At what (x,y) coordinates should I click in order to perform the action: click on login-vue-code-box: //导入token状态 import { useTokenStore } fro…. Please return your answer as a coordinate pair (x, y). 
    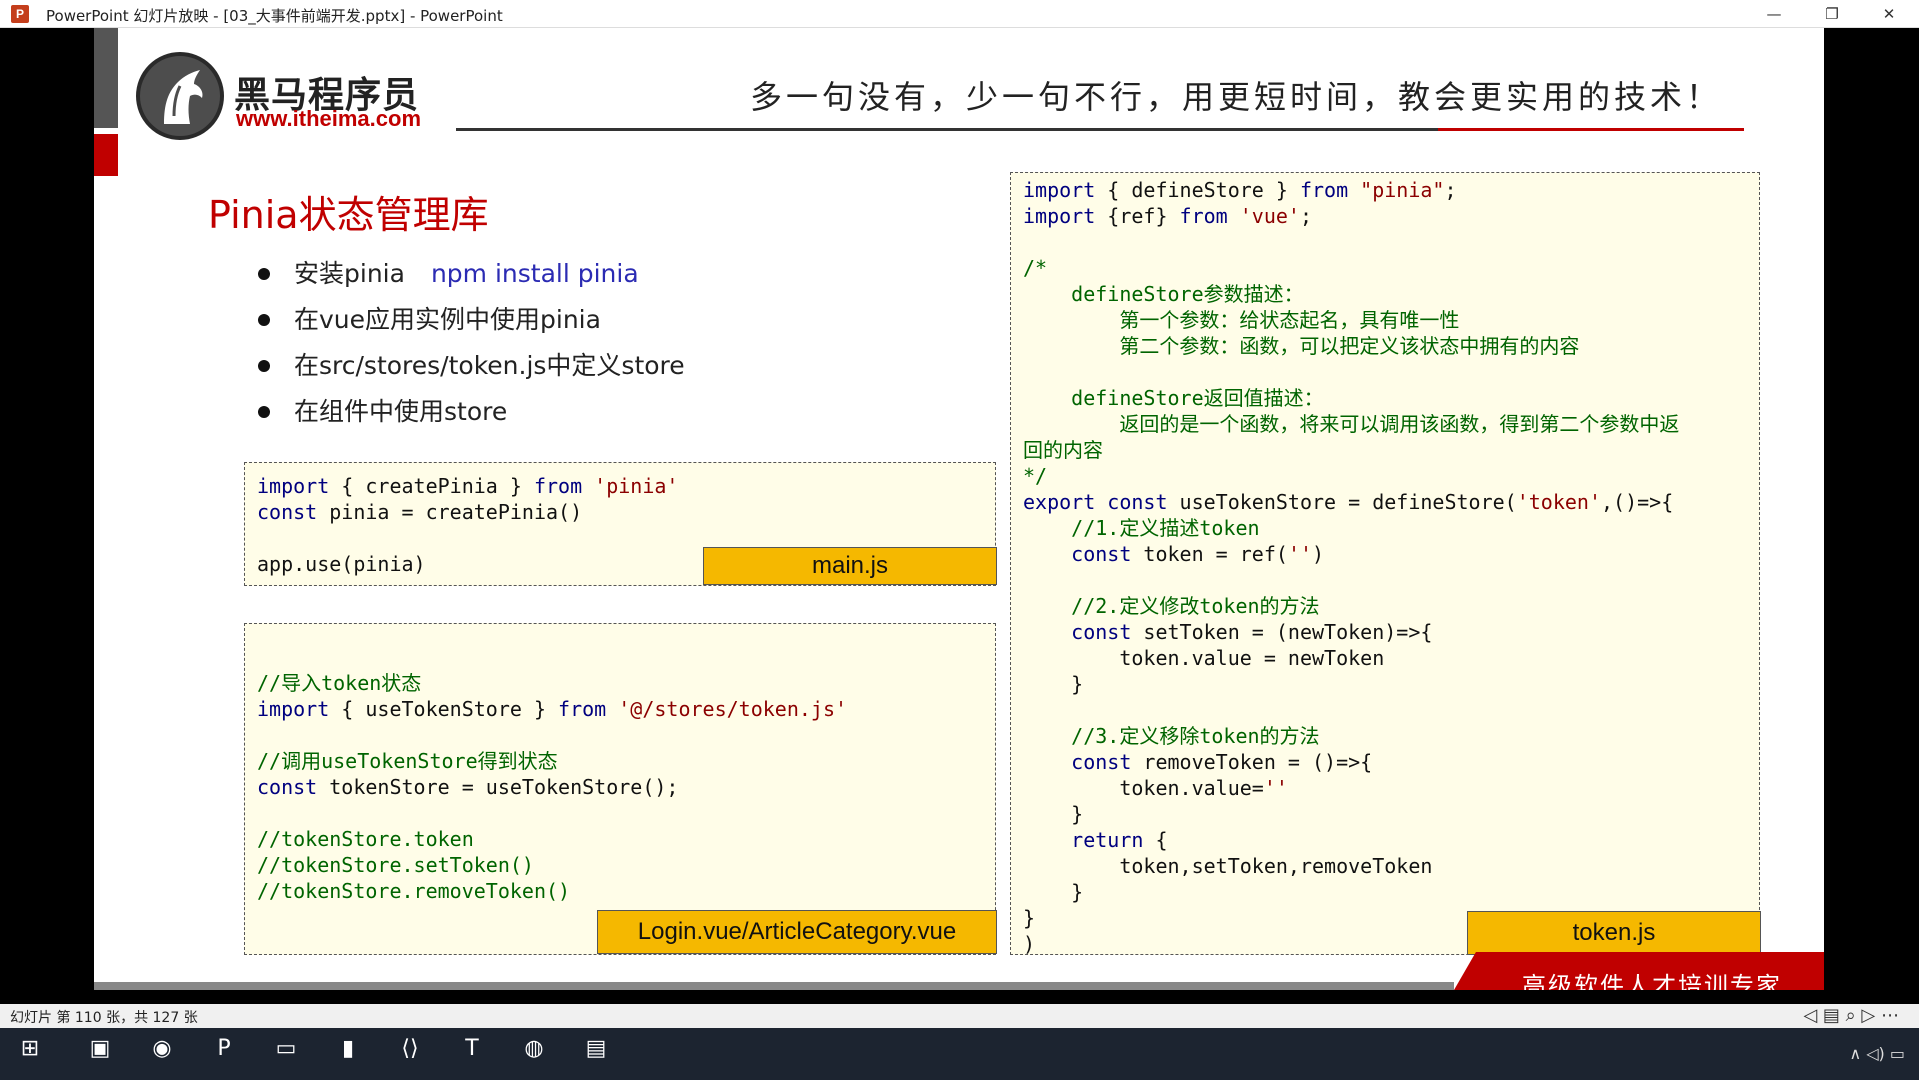
    Looking at the image, I should click on (620, 789).